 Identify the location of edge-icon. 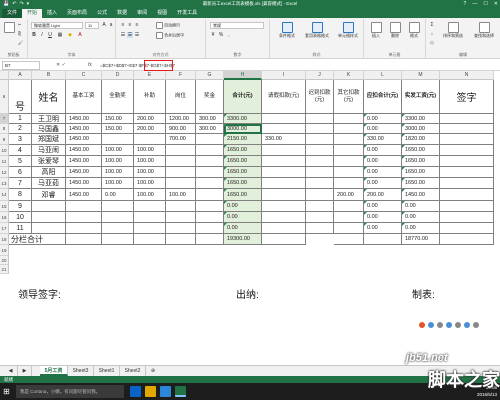
(135, 391).